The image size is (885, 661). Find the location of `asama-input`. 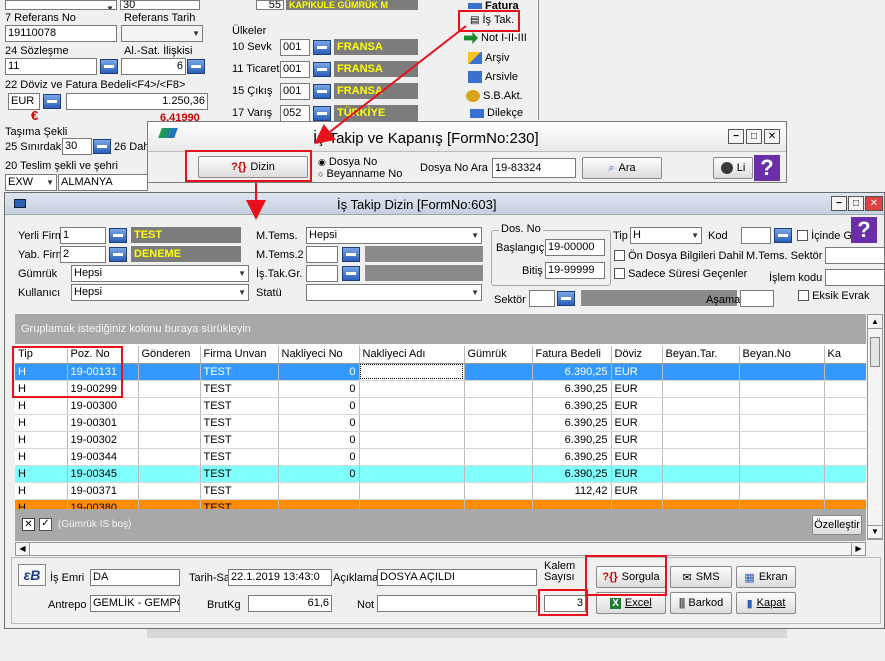

asama-input is located at coordinates (757, 298).